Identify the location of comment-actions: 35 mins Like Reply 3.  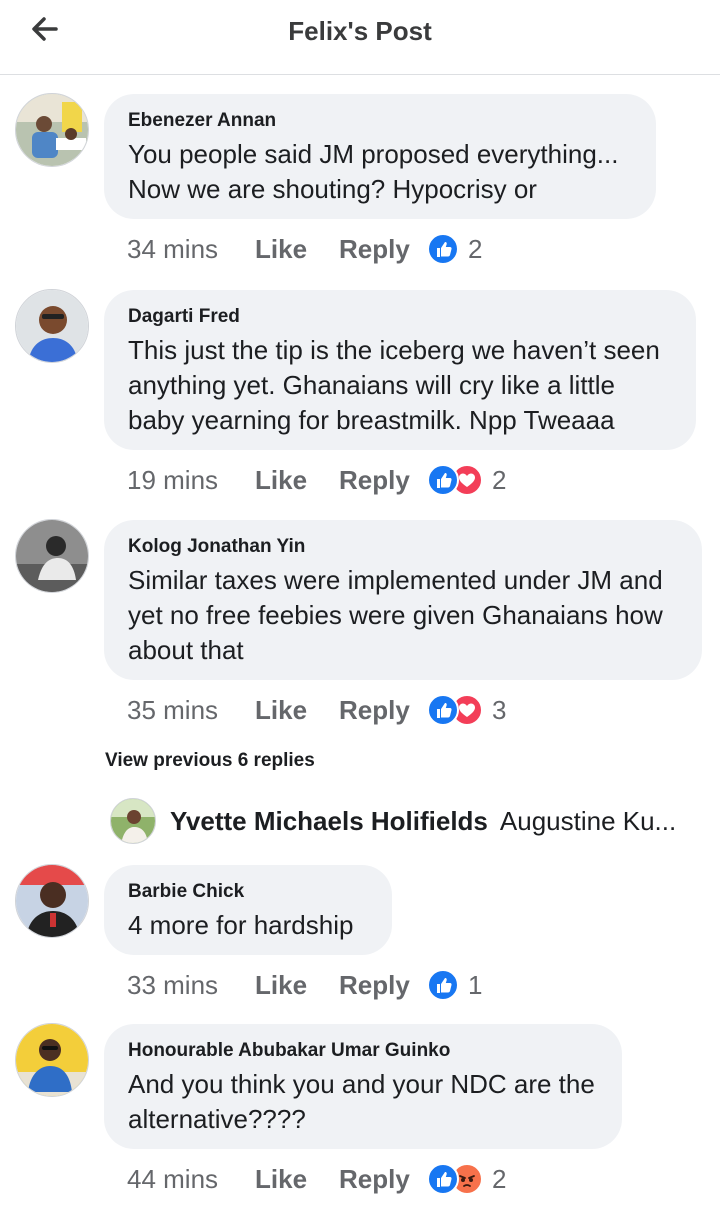
(316, 710).